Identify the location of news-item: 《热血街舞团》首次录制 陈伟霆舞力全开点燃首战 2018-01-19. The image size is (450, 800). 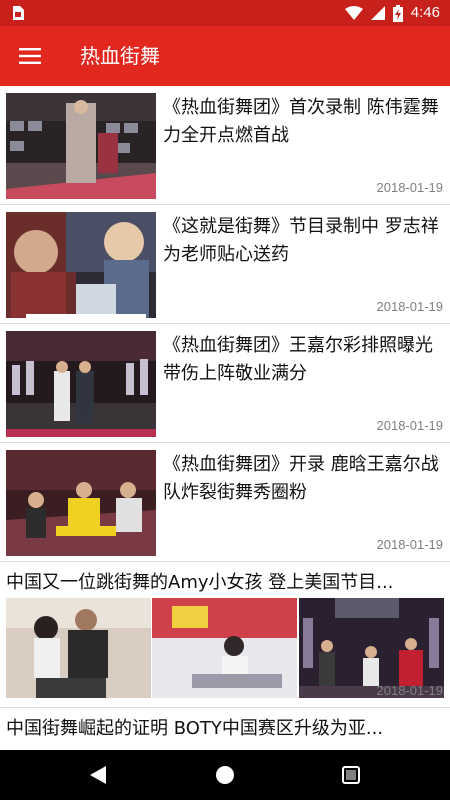
(225, 145).